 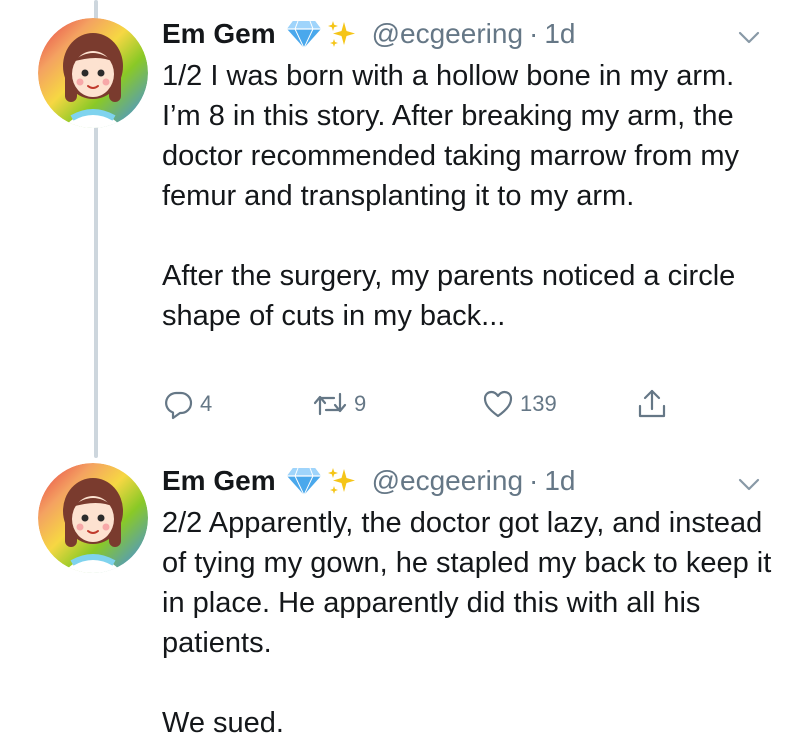 What do you see at coordinates (178, 404) in the screenshot?
I see `reply-icon` at bounding box center [178, 404].